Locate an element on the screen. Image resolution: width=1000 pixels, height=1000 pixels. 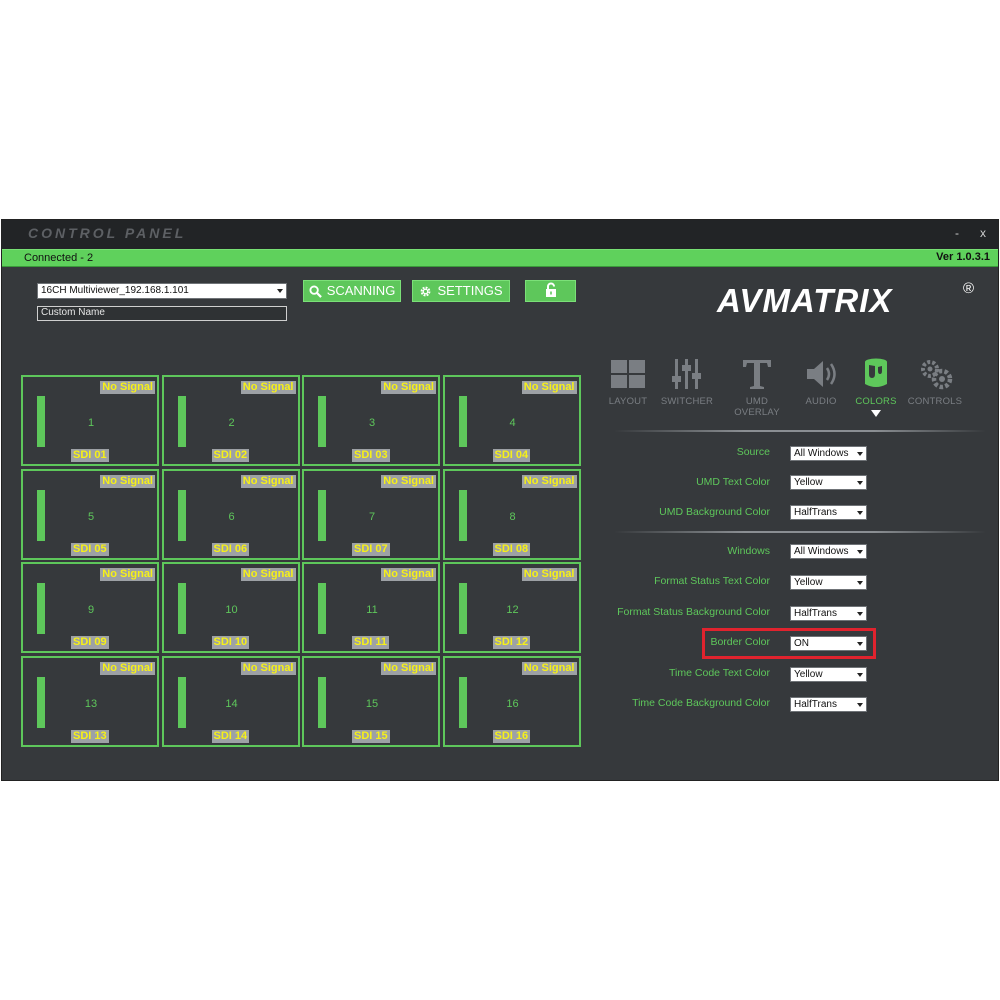
windows-select: All Windows is located at coordinates (828, 551).